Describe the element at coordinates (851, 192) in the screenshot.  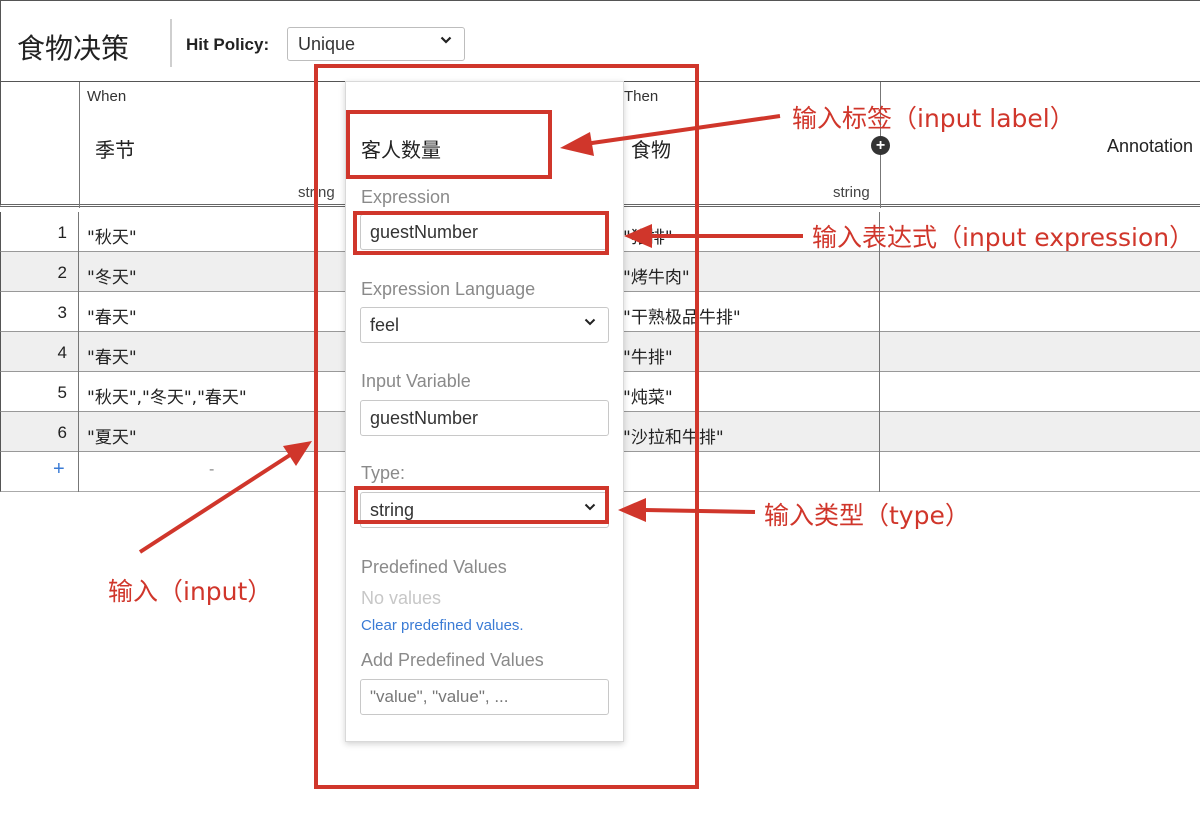
I see `output-column-type: string` at that location.